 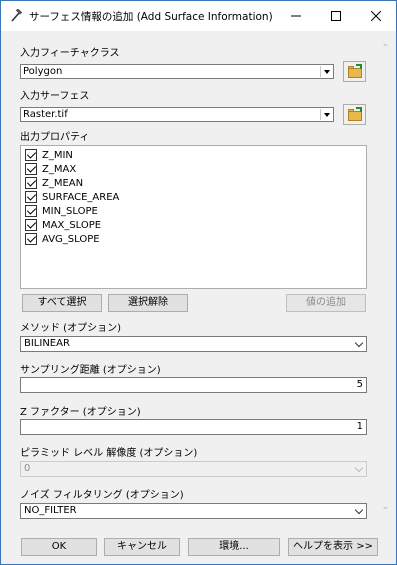 I want to click on input-surface-browse-button, so click(x=354, y=114).